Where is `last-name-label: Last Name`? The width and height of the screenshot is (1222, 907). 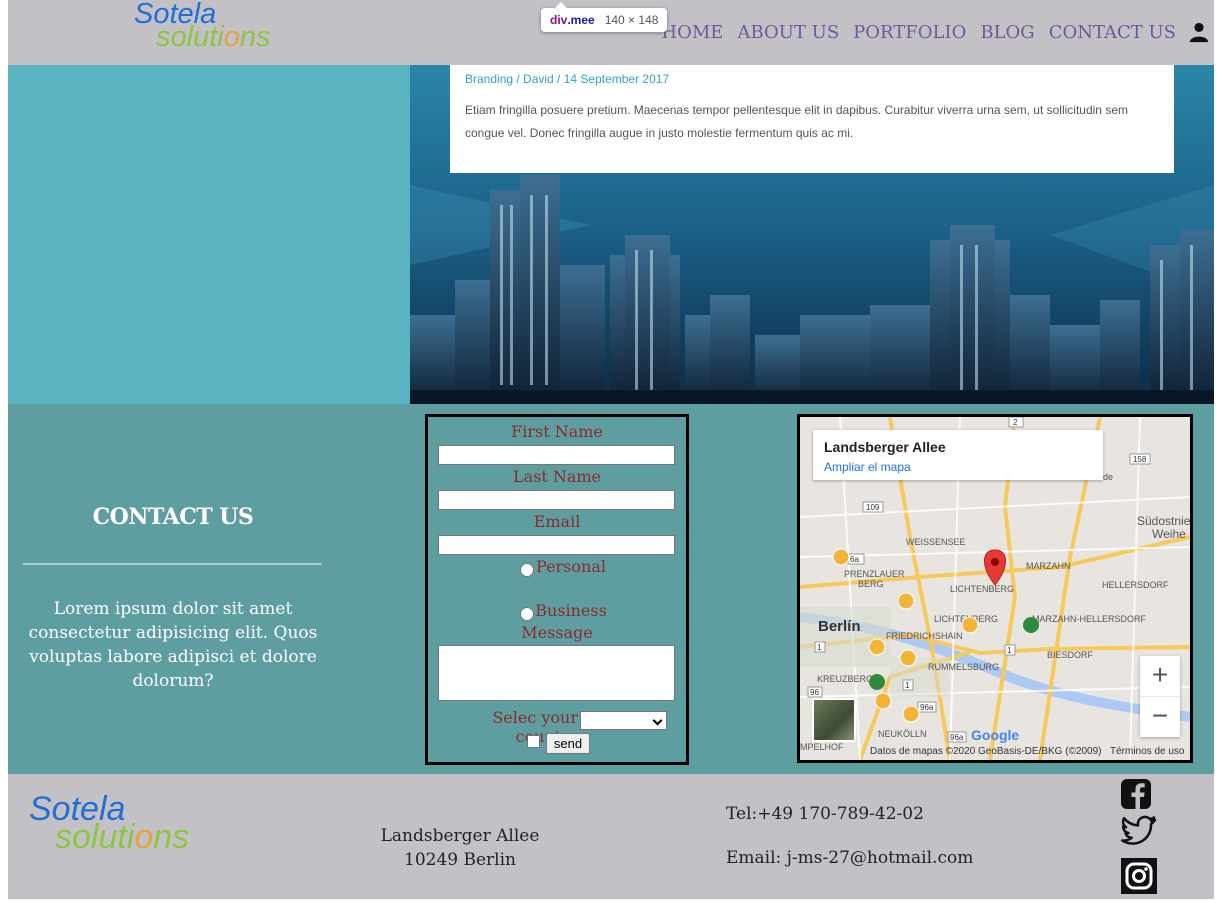
last-name-label: Last Name is located at coordinates (557, 476).